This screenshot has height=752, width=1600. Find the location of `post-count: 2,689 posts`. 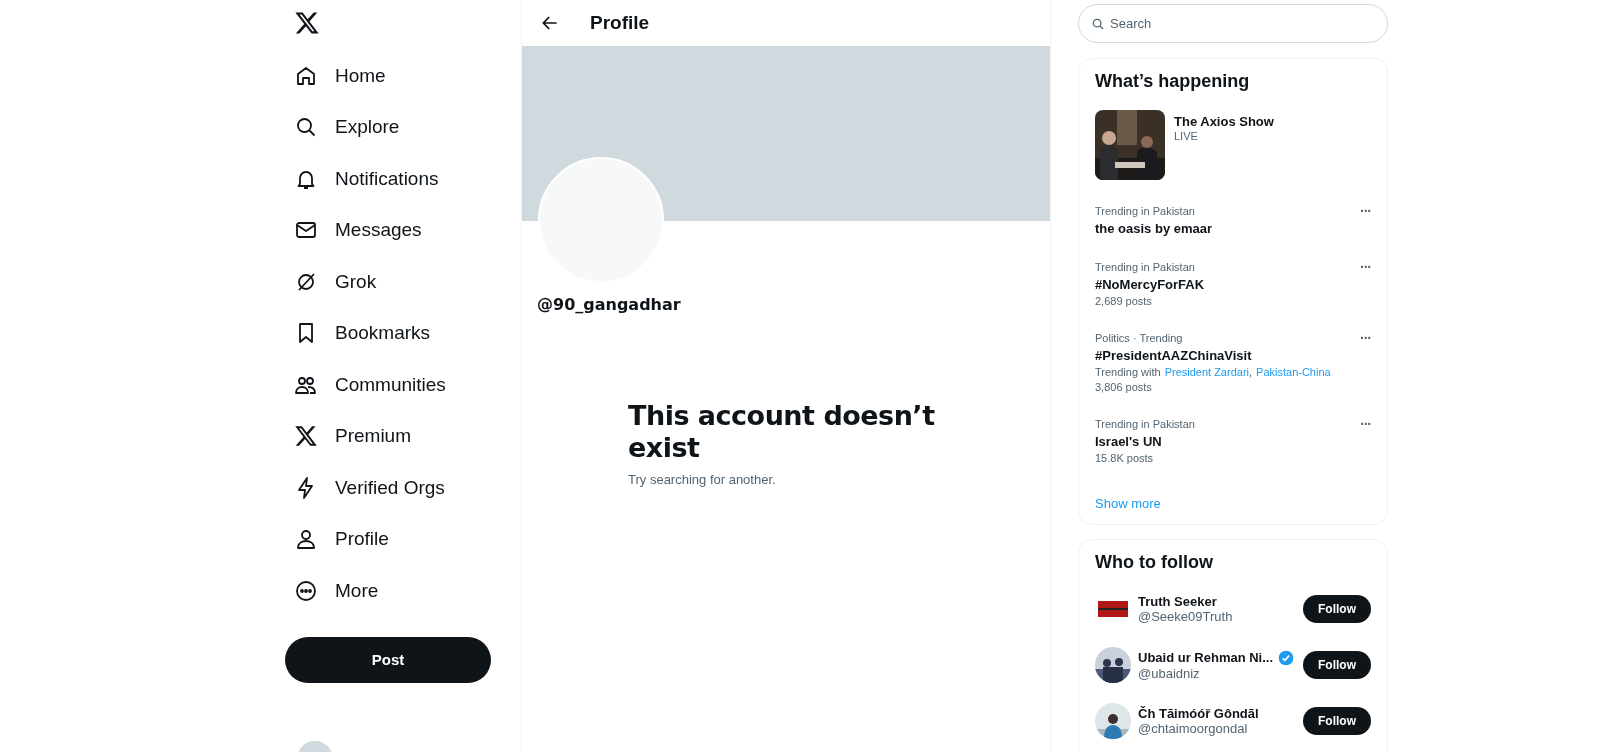

post-count: 2,689 posts is located at coordinates (1124, 301).